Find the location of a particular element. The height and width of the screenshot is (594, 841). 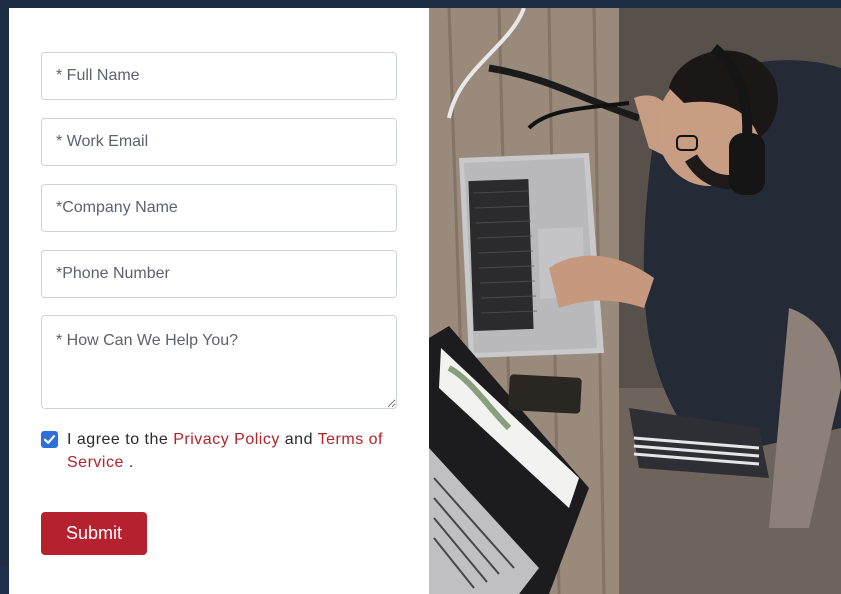

company-name-input is located at coordinates (219, 208).